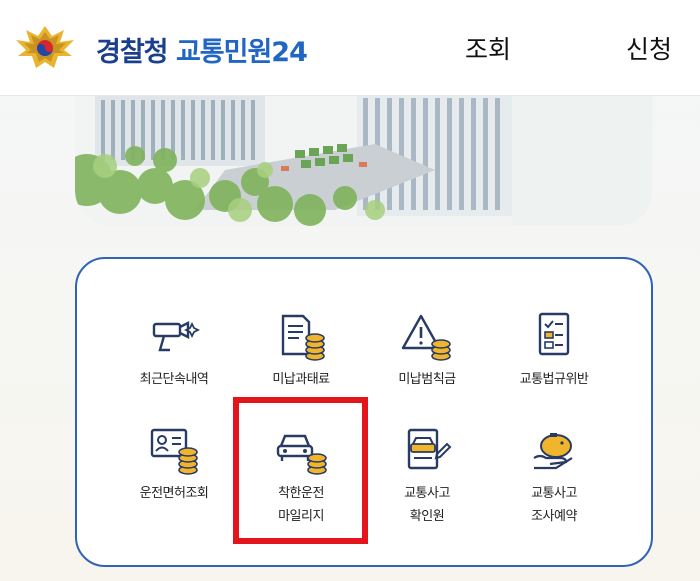  What do you see at coordinates (553, 451) in the screenshot?
I see `piggy-bank-icon` at bounding box center [553, 451].